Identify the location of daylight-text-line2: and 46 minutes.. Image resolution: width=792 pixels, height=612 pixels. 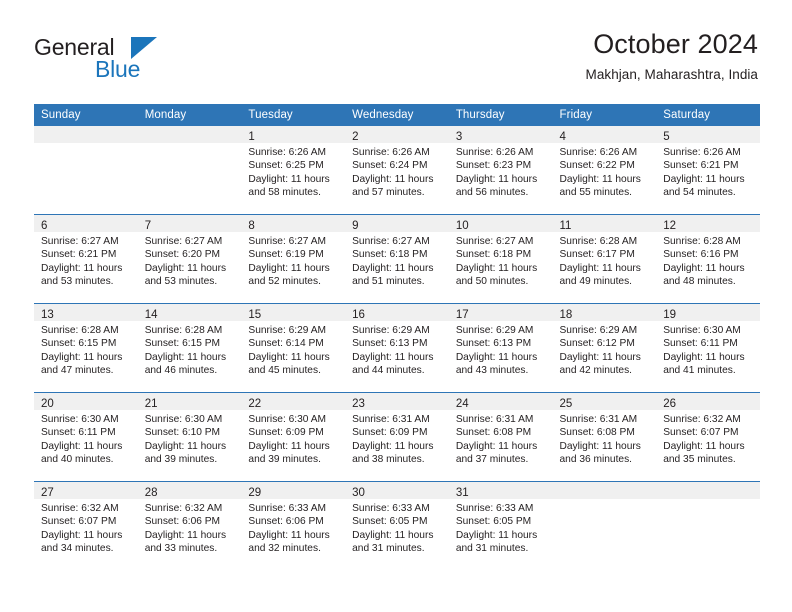
(181, 371).